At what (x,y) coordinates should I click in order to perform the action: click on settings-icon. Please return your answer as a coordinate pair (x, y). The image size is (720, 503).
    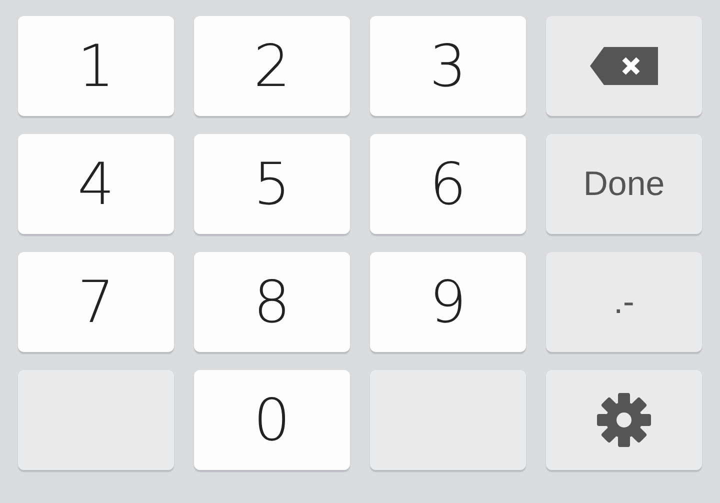
    Looking at the image, I should click on (624, 420).